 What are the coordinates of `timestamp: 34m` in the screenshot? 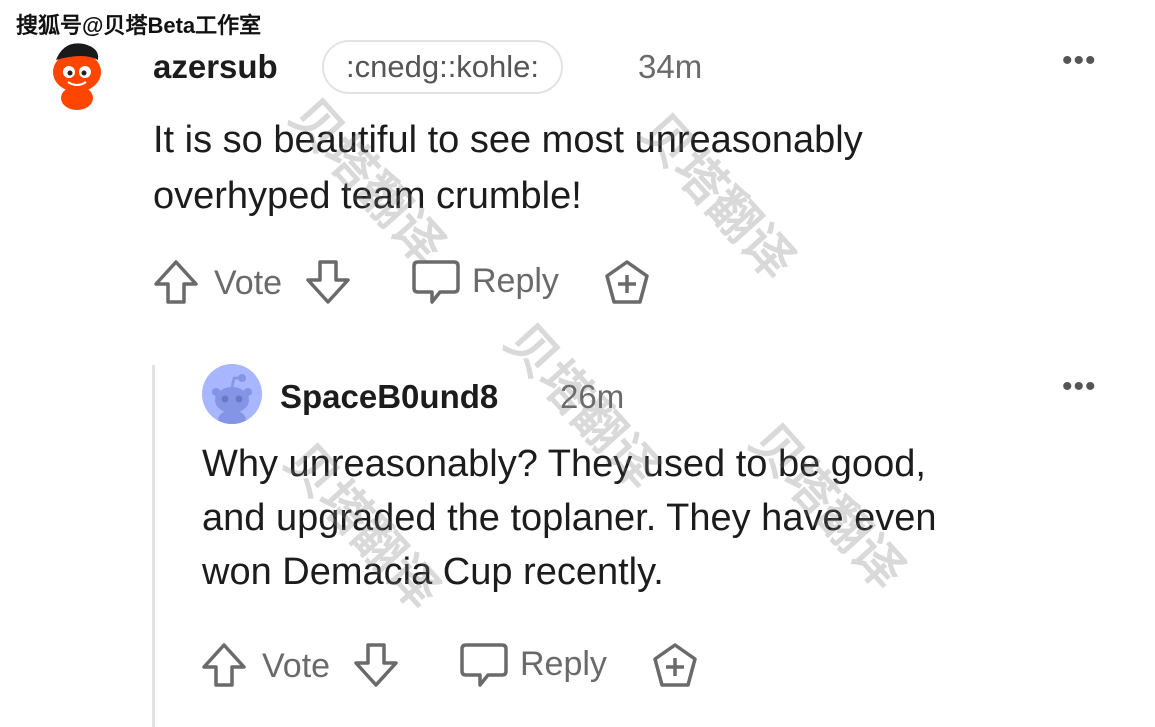 It's located at (670, 66).